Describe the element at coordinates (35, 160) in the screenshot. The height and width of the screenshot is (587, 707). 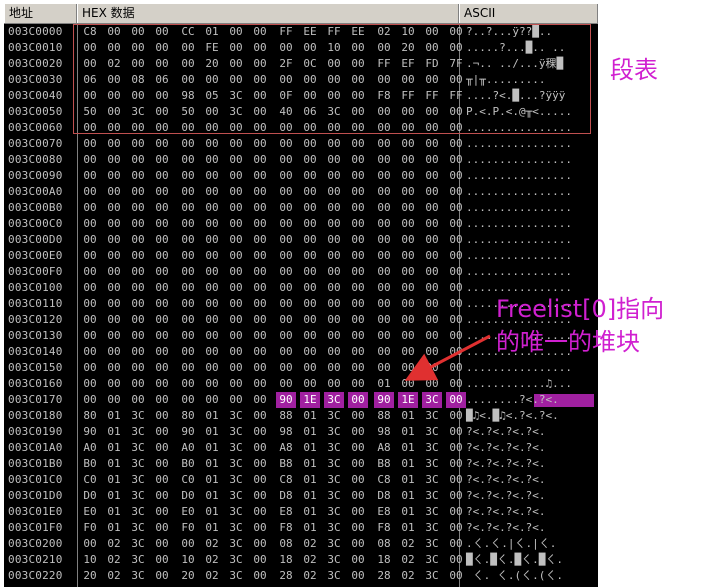
I see `row-address: 003C0080` at that location.